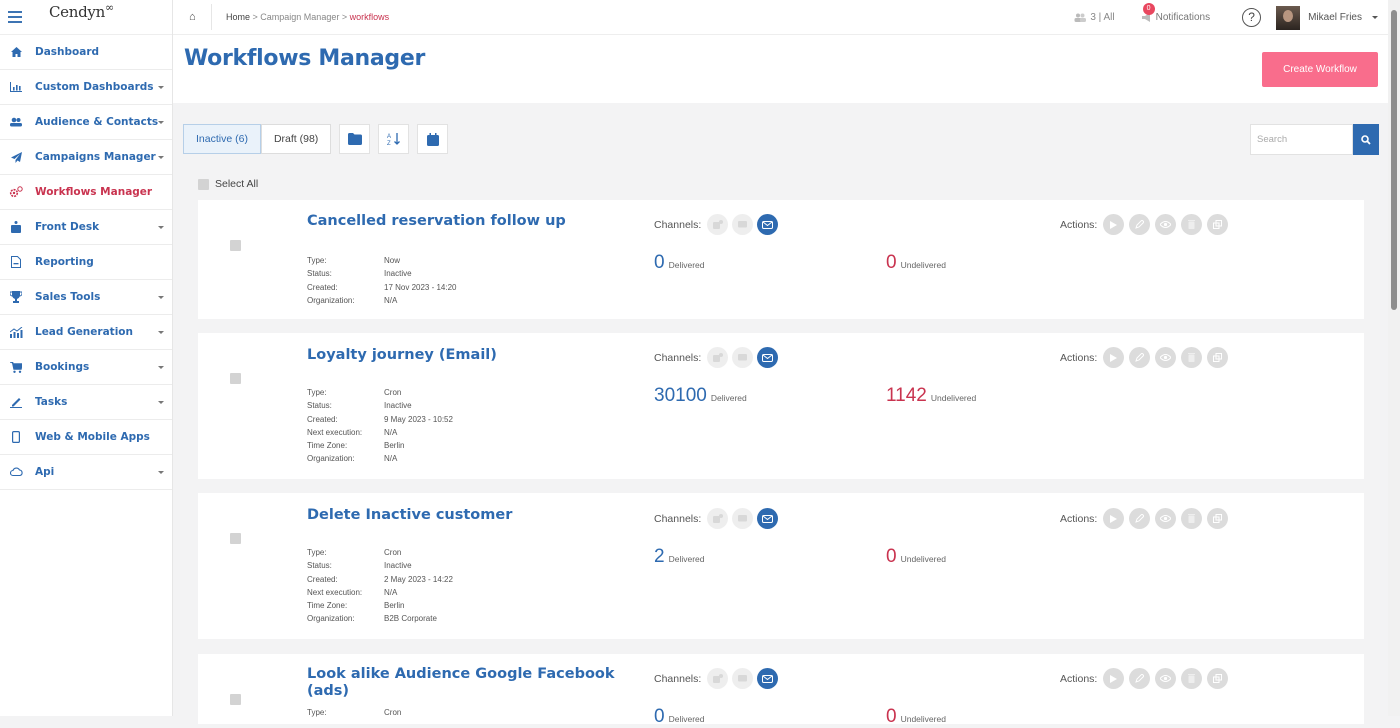 This screenshot has height=728, width=1400. What do you see at coordinates (1252, 17) in the screenshot?
I see `help-icon: ?` at bounding box center [1252, 17].